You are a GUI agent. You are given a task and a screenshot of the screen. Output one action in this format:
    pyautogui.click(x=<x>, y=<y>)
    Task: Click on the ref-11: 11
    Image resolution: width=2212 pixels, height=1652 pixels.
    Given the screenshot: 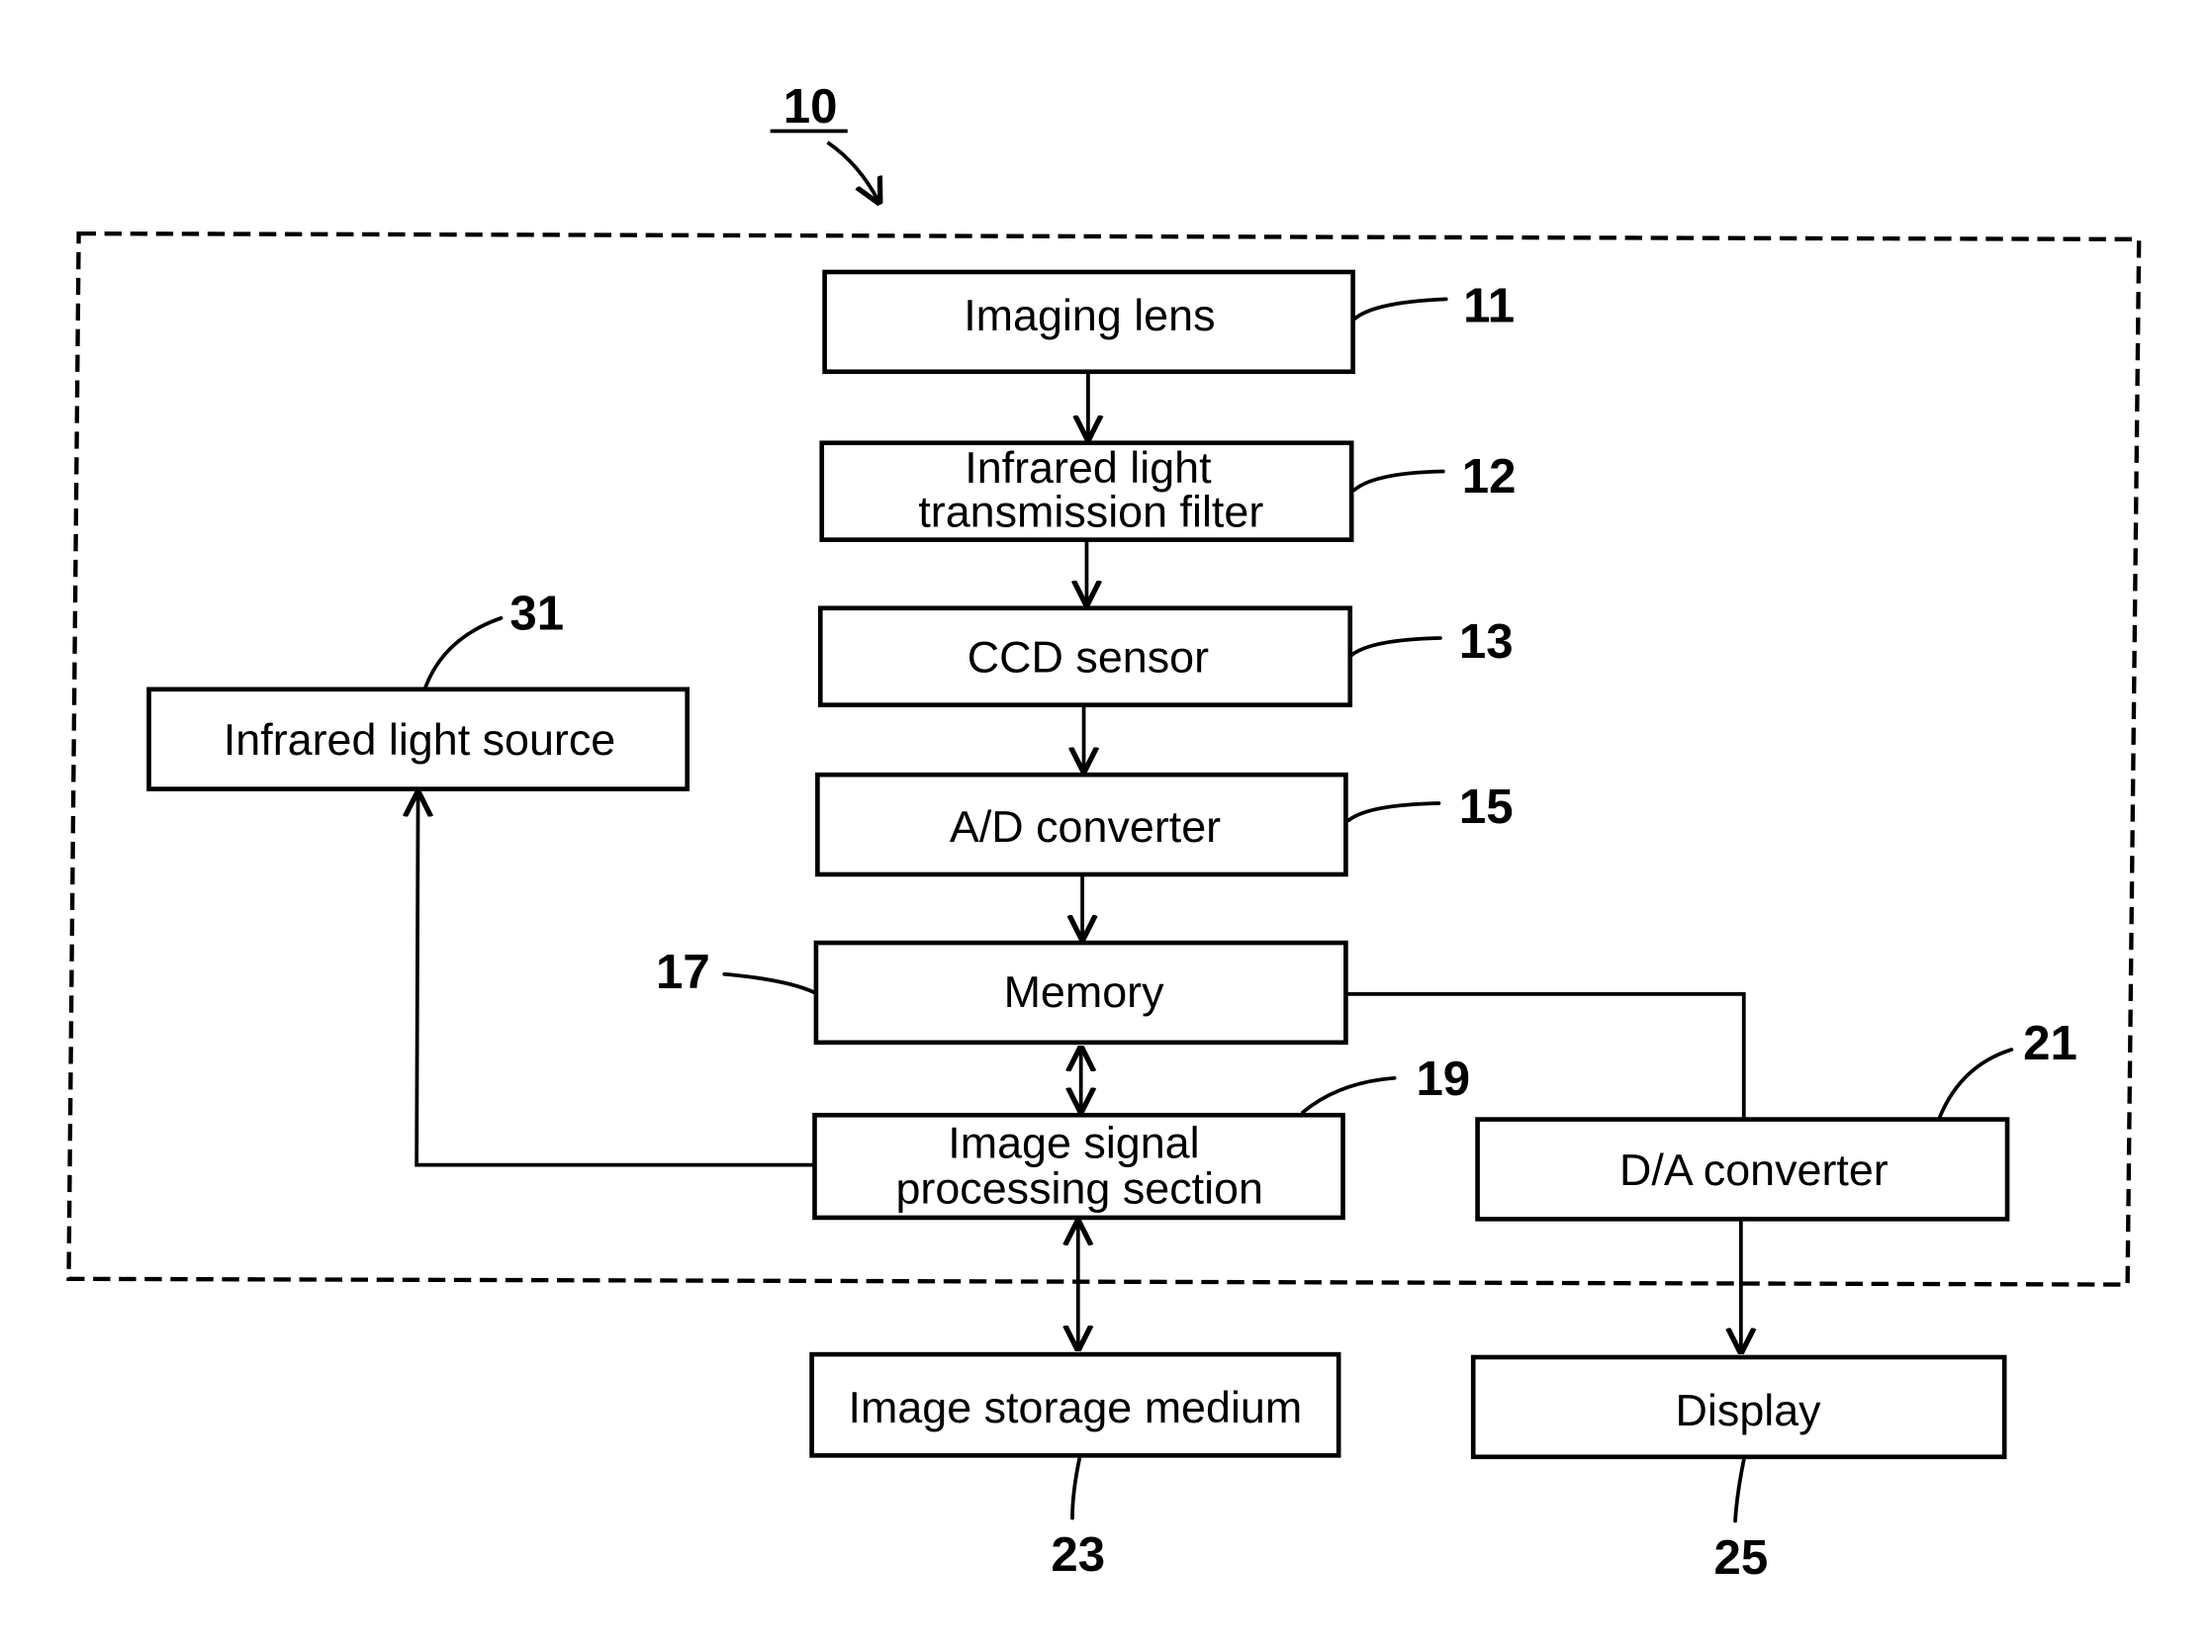 What is the action you would take?
    pyautogui.click(x=1489, y=305)
    